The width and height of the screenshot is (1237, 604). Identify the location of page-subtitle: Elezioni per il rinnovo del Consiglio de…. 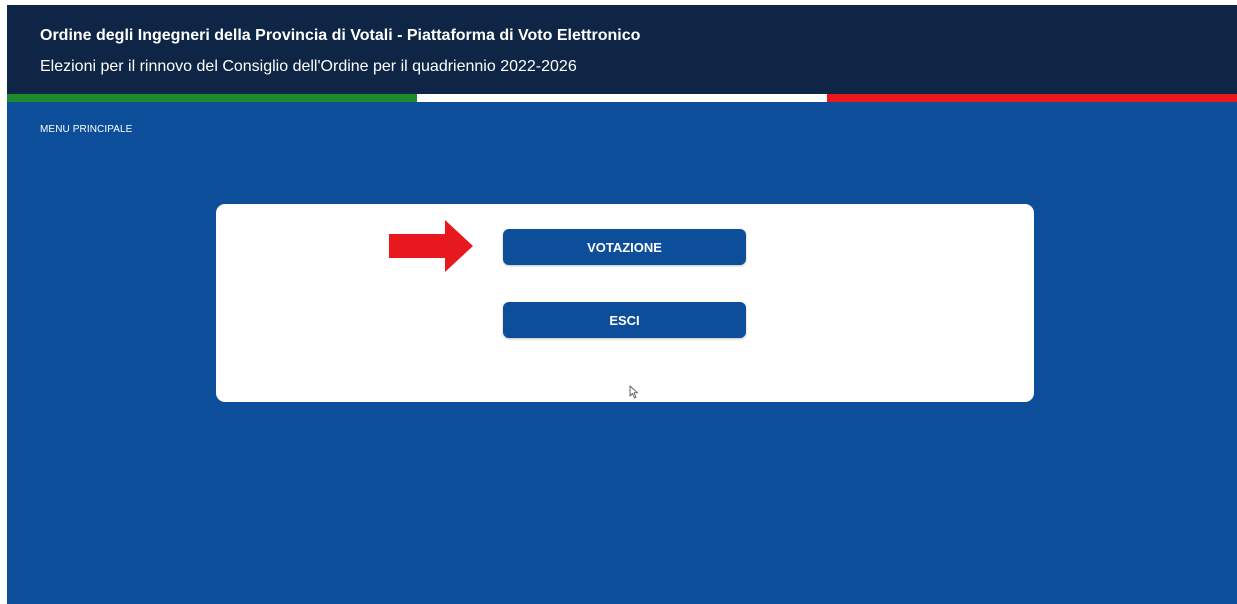
(308, 66).